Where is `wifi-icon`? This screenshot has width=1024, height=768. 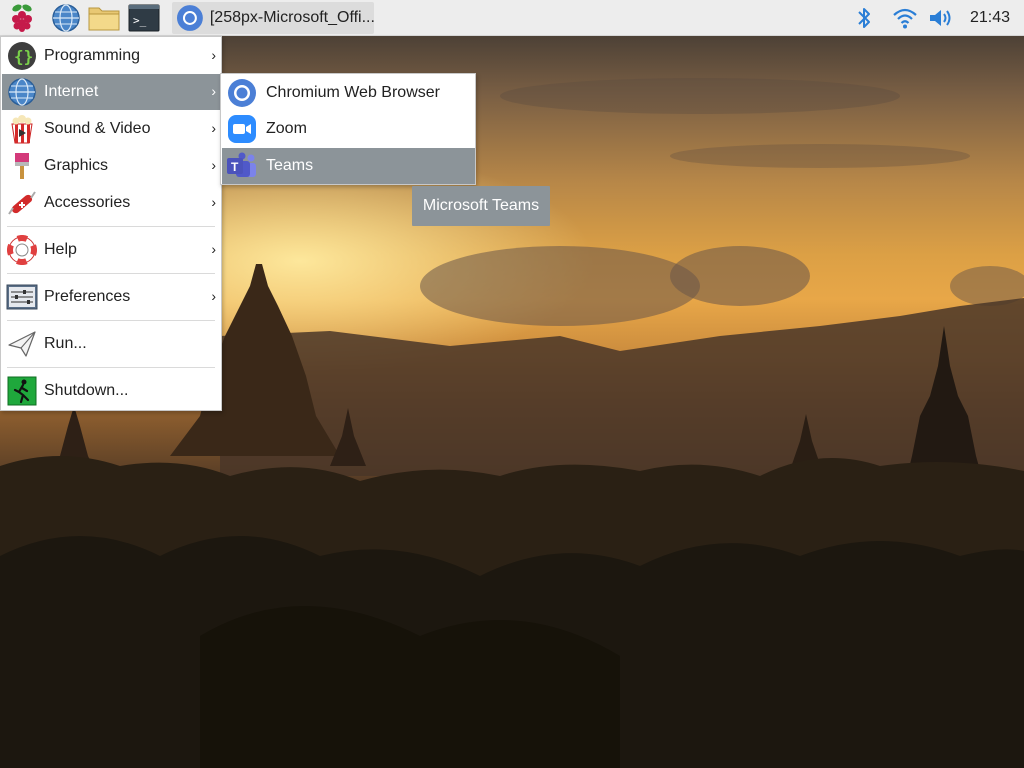 wifi-icon is located at coordinates (905, 18).